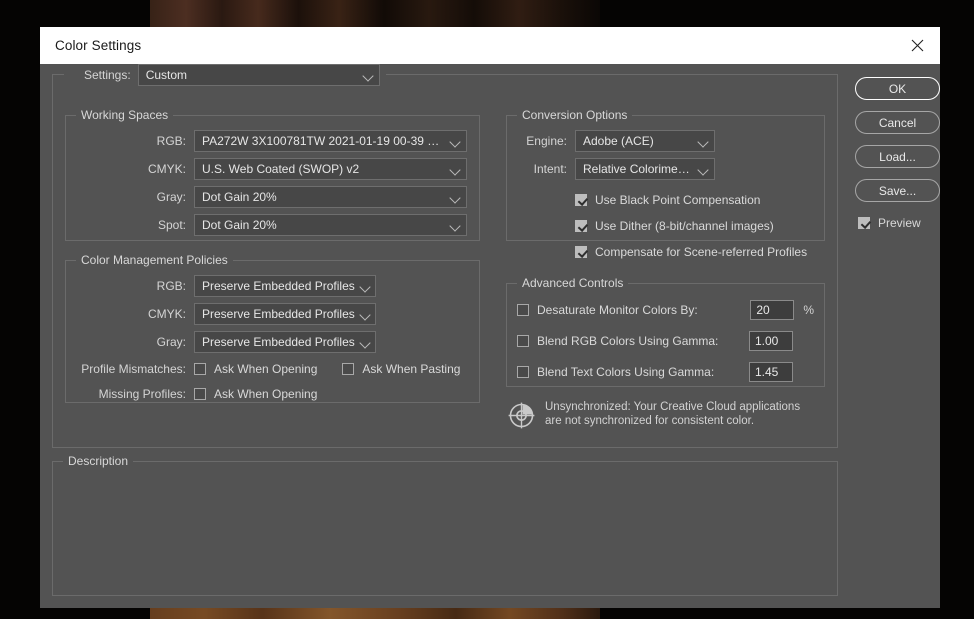 The image size is (974, 619). I want to click on cc-sync-target-icon, so click(521, 417).